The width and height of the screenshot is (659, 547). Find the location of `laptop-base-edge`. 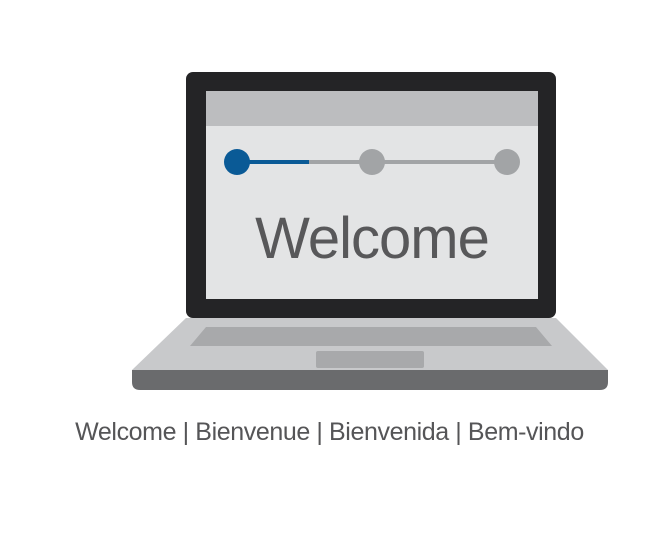

laptop-base-edge is located at coordinates (370, 380).